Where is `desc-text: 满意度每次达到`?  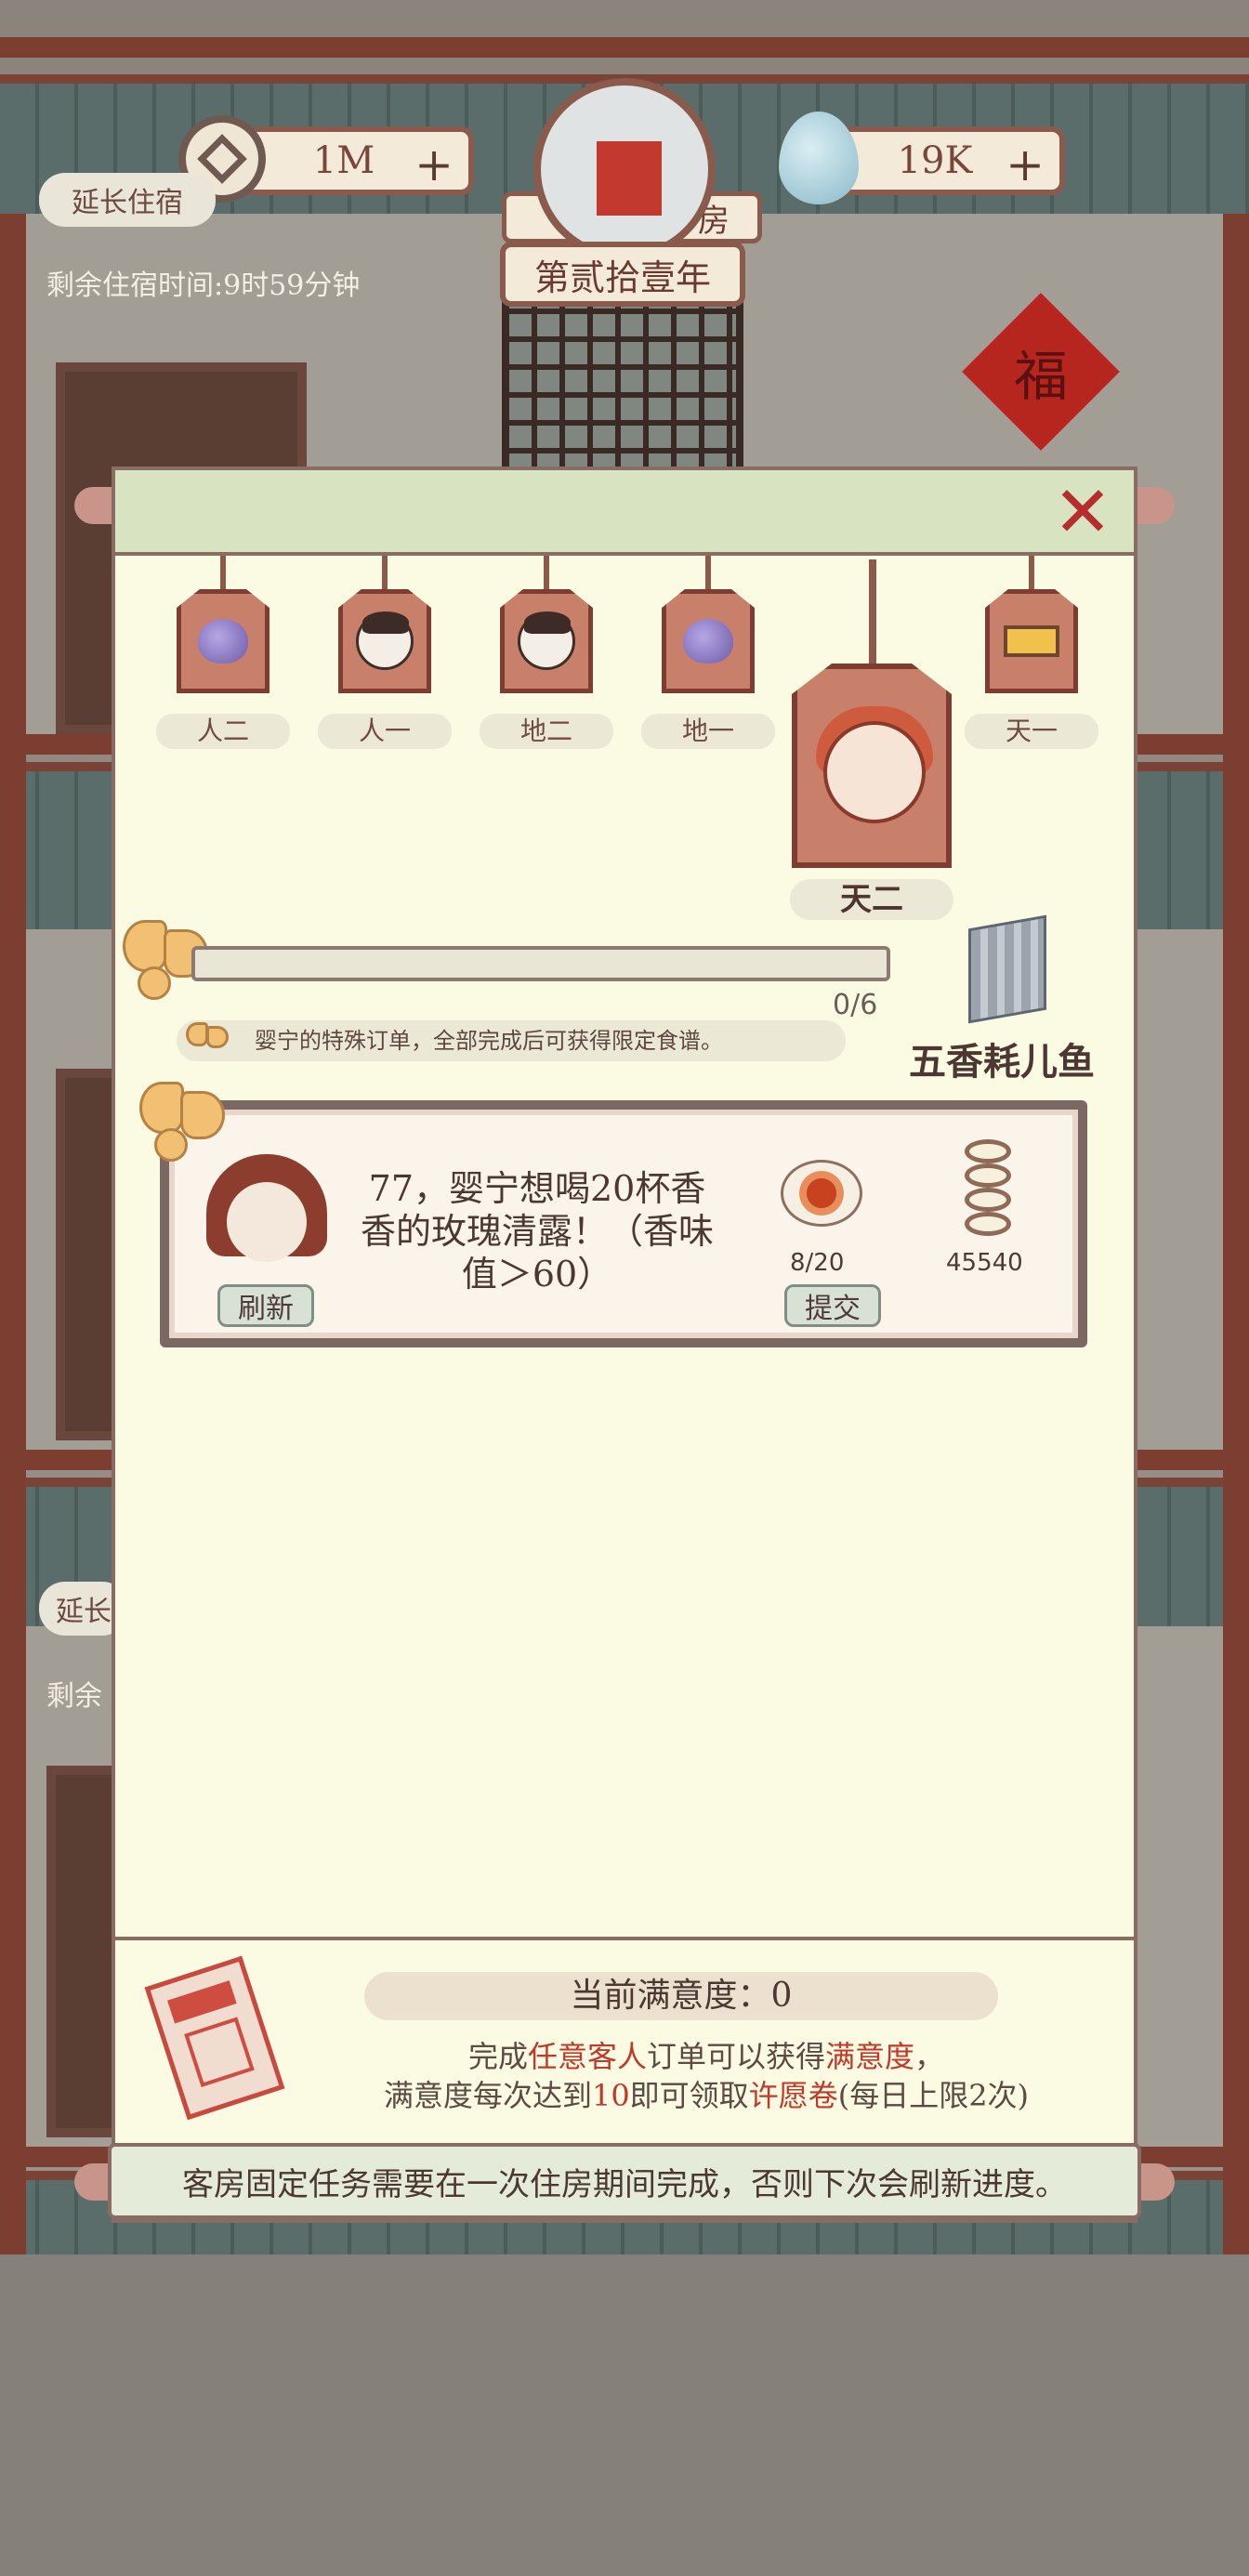
desc-text: 满意度每次达到 is located at coordinates (487, 2095).